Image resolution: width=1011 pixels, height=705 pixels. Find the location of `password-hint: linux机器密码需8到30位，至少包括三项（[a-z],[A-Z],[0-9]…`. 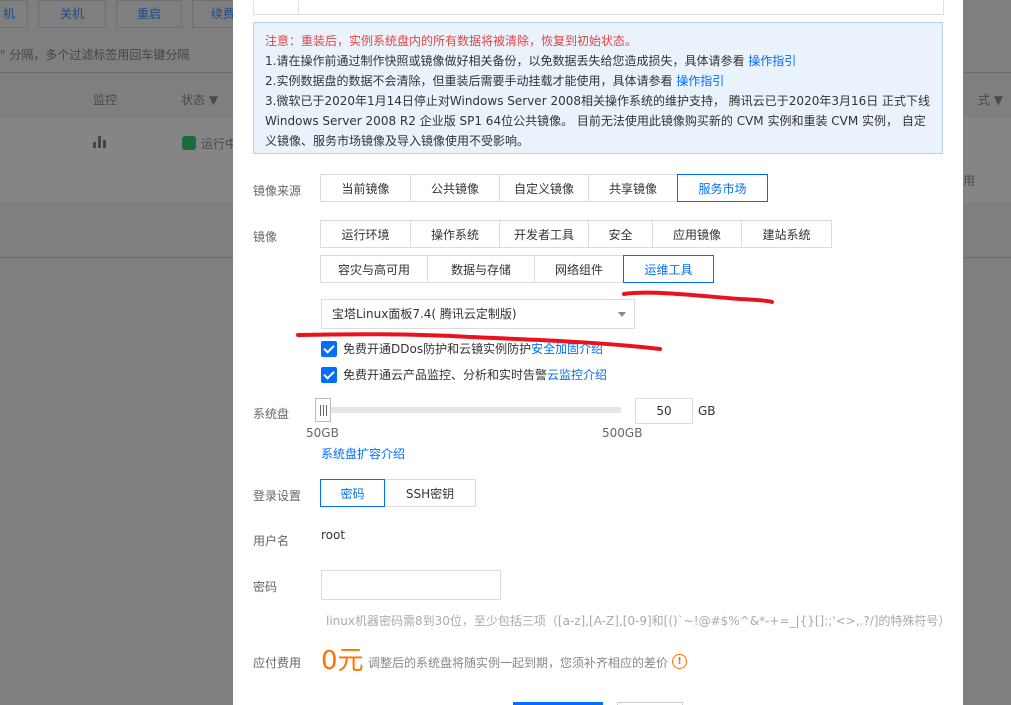

password-hint: linux机器密码需8到30位，至少包括三项（[a-z],[A-Z],[0-9]… is located at coordinates (638, 621).